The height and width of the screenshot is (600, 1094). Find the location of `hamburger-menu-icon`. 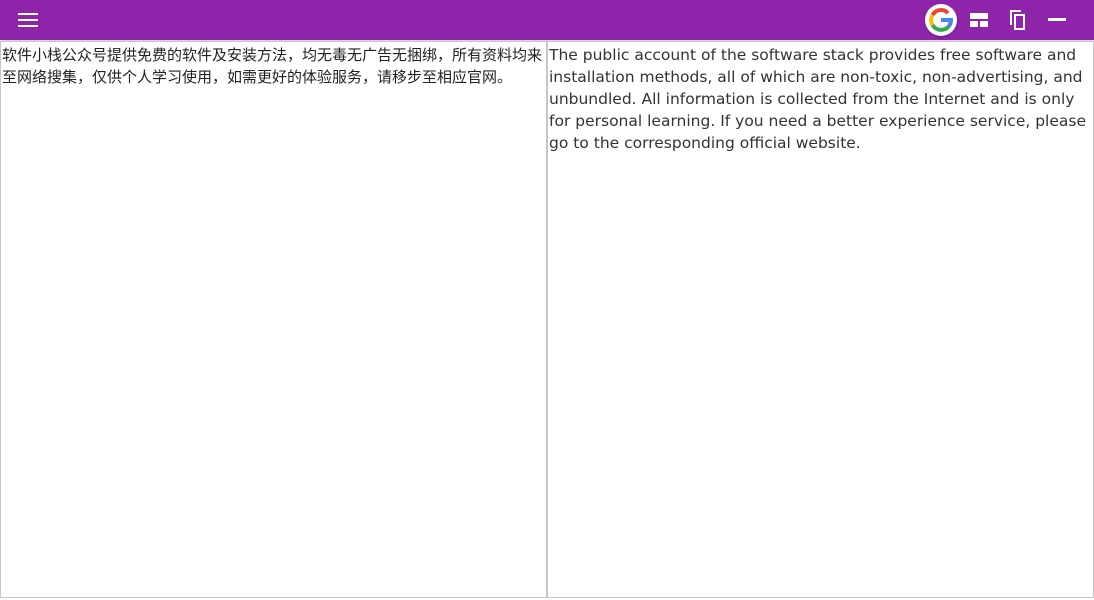

hamburger-menu-icon is located at coordinates (28, 20).